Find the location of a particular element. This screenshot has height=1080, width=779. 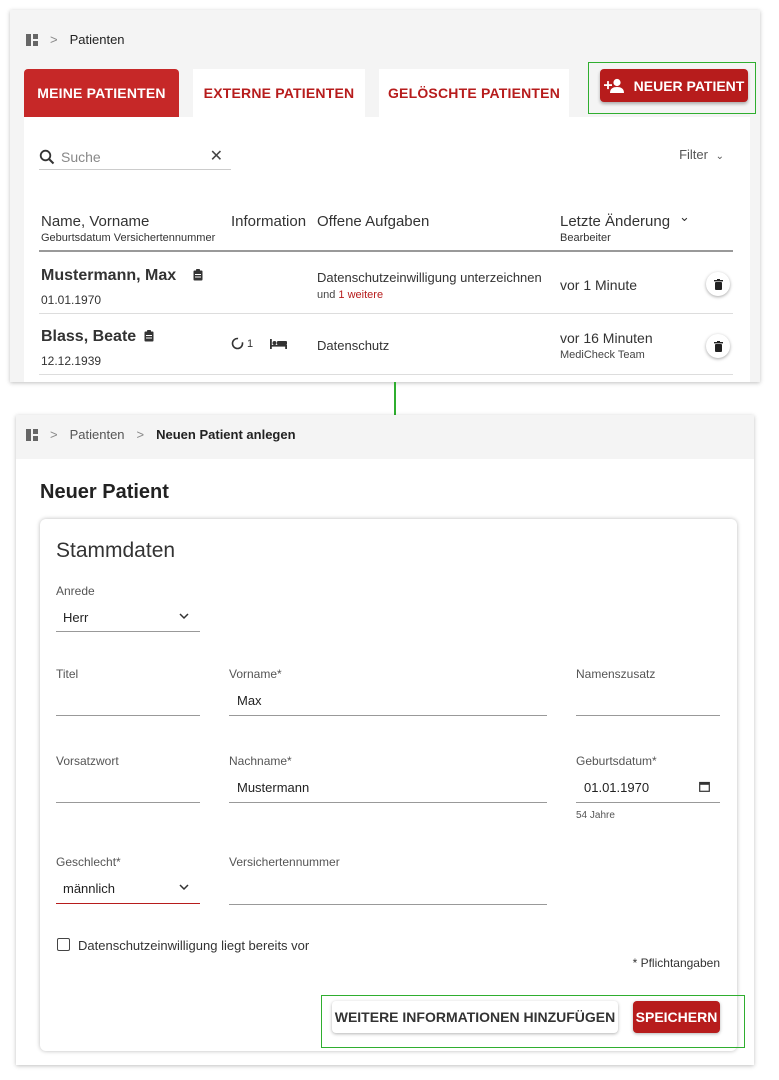

nachname-label: Nachname* is located at coordinates (260, 761).